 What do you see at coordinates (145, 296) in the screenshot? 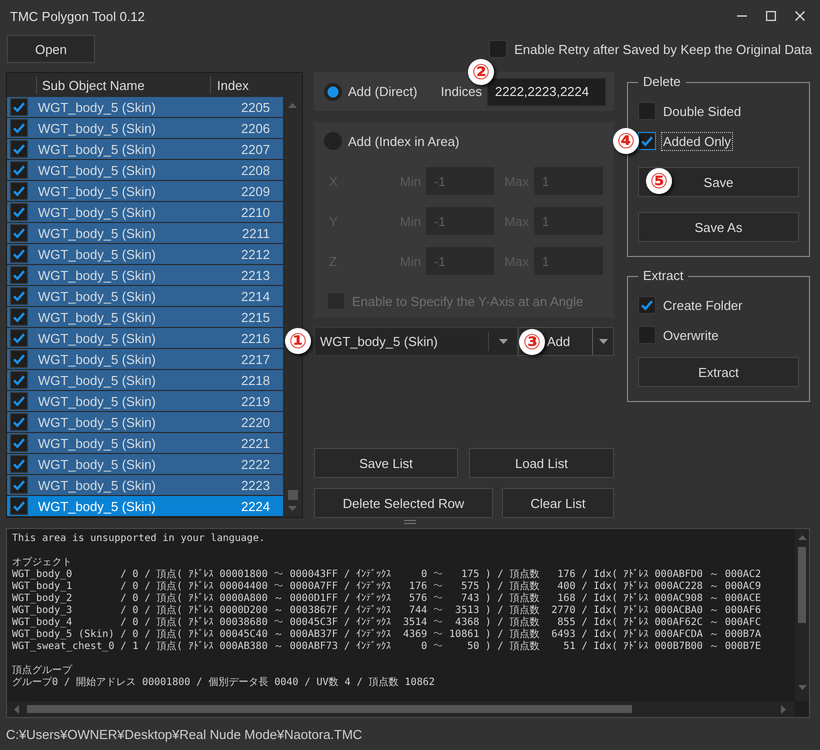
I see `list-row: WGT_body_5 (Skin) 2214` at bounding box center [145, 296].